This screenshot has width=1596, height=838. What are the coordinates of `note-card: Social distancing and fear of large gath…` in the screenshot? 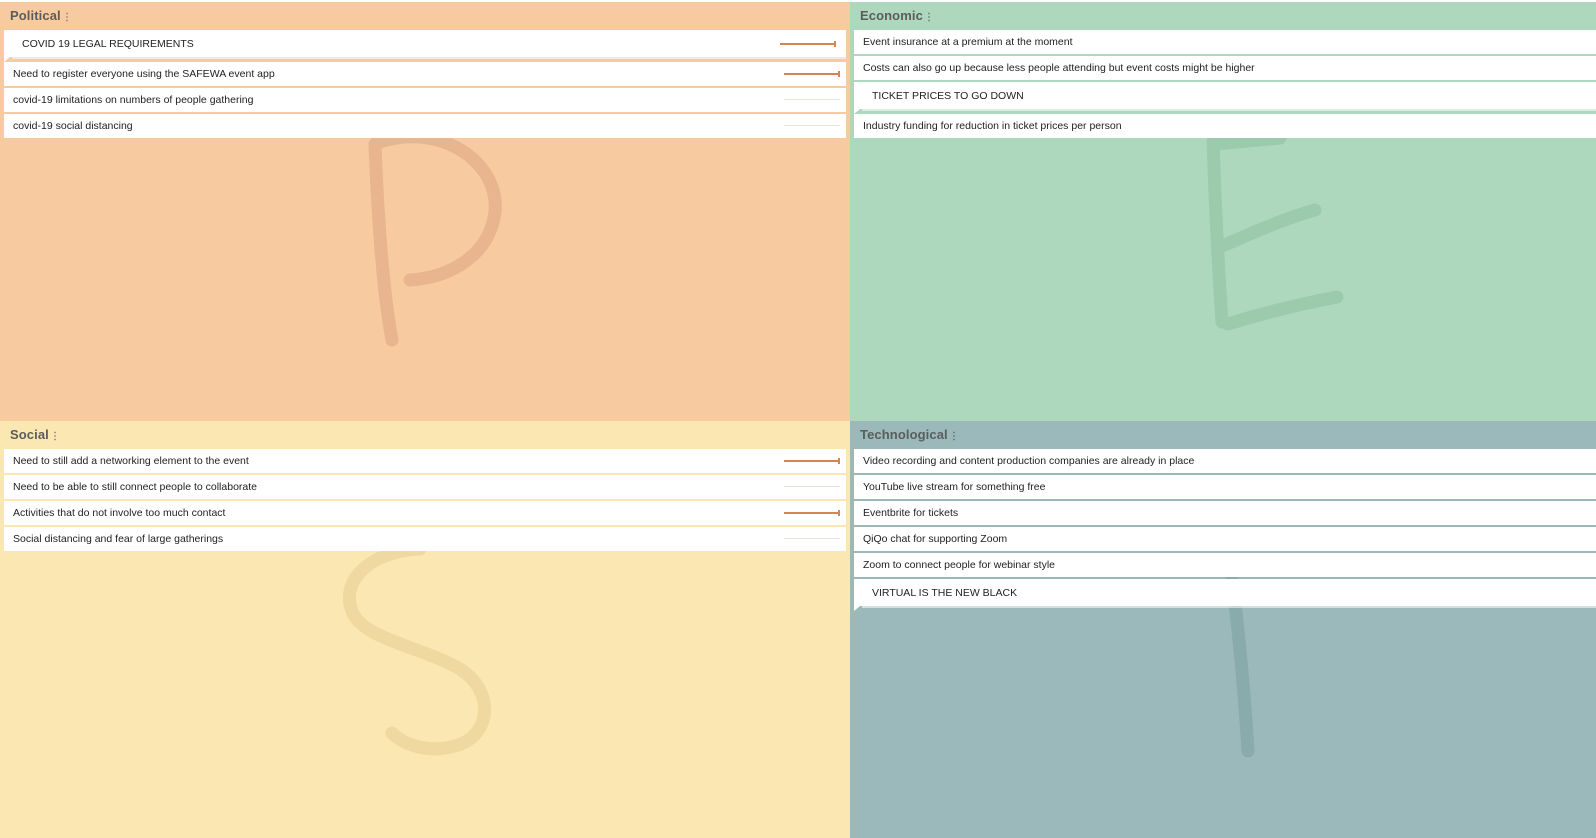 It's located at (425, 539).